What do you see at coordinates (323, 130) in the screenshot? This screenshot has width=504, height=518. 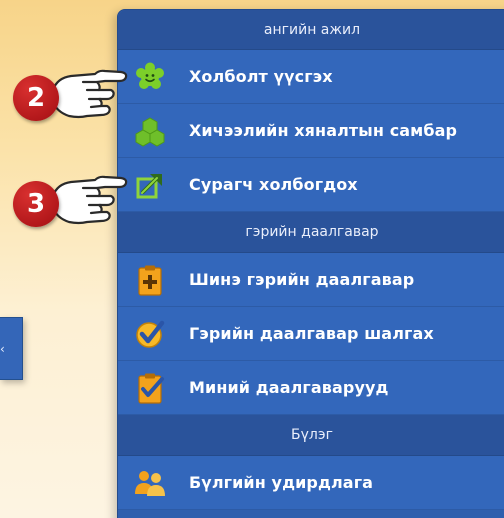 I see `menu-item-label: Хичээлийн хяналтын самбар` at bounding box center [323, 130].